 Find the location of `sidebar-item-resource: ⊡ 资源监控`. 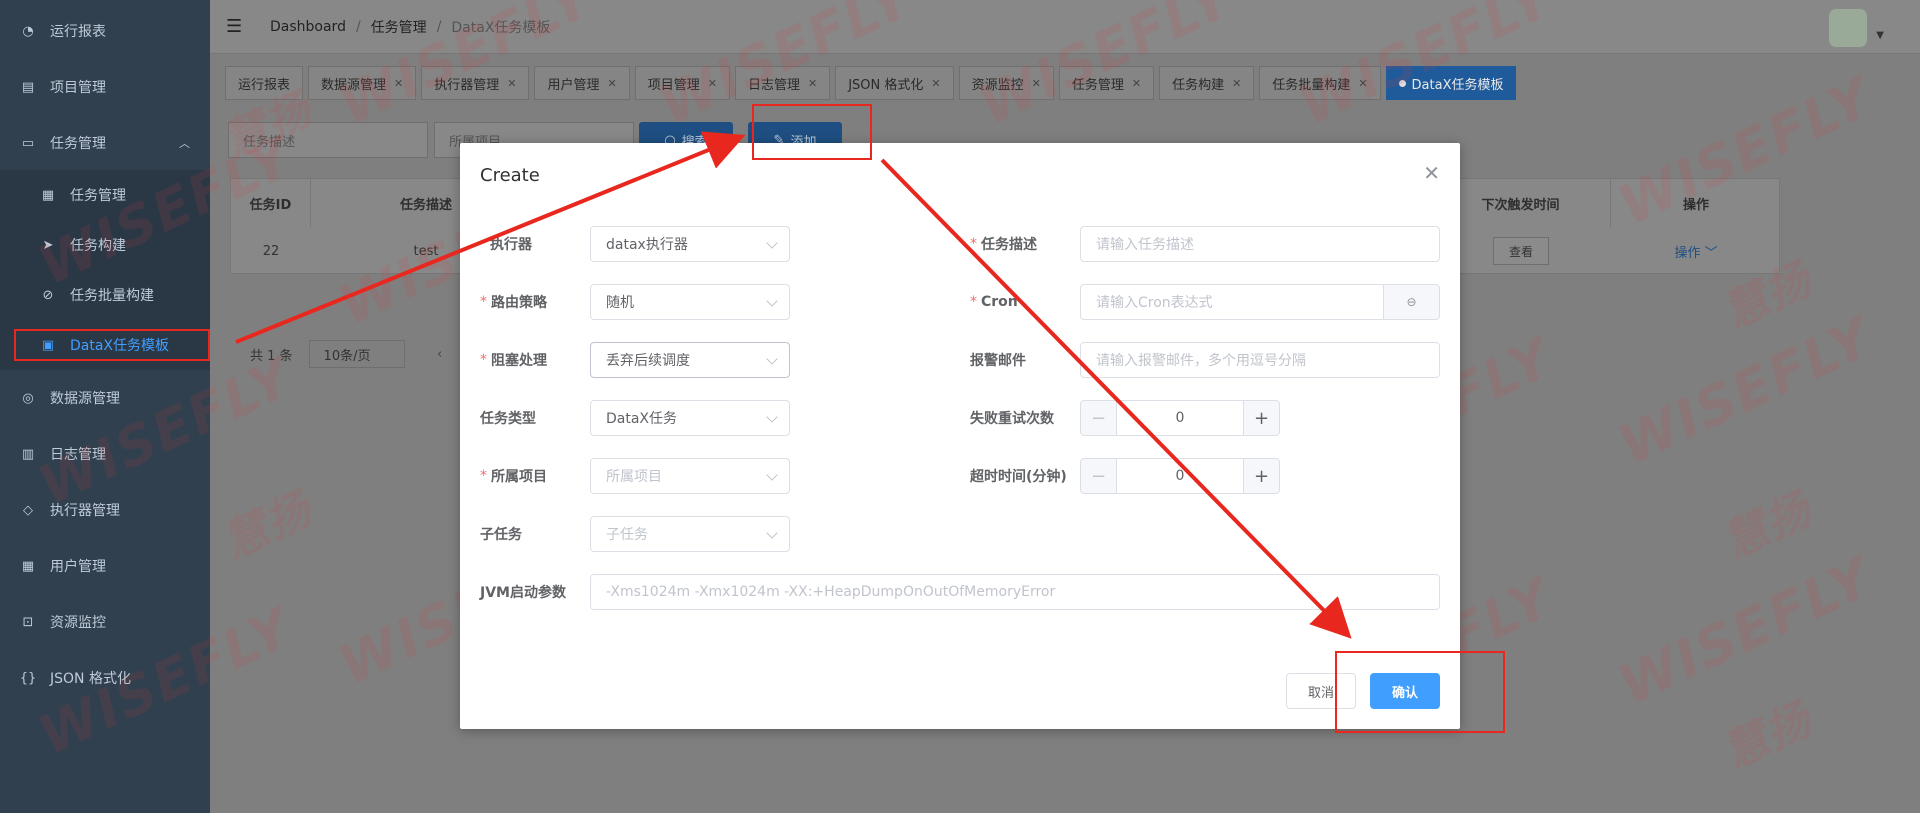

sidebar-item-resource: ⊡ 资源监控 is located at coordinates (105, 622).